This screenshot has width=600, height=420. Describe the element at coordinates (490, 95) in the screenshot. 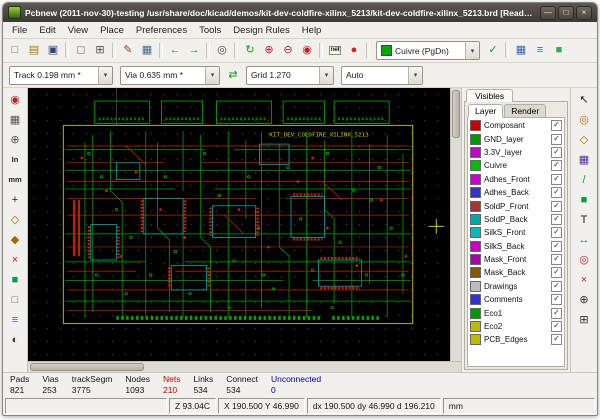

I see `visibles-tab: Visibles` at that location.